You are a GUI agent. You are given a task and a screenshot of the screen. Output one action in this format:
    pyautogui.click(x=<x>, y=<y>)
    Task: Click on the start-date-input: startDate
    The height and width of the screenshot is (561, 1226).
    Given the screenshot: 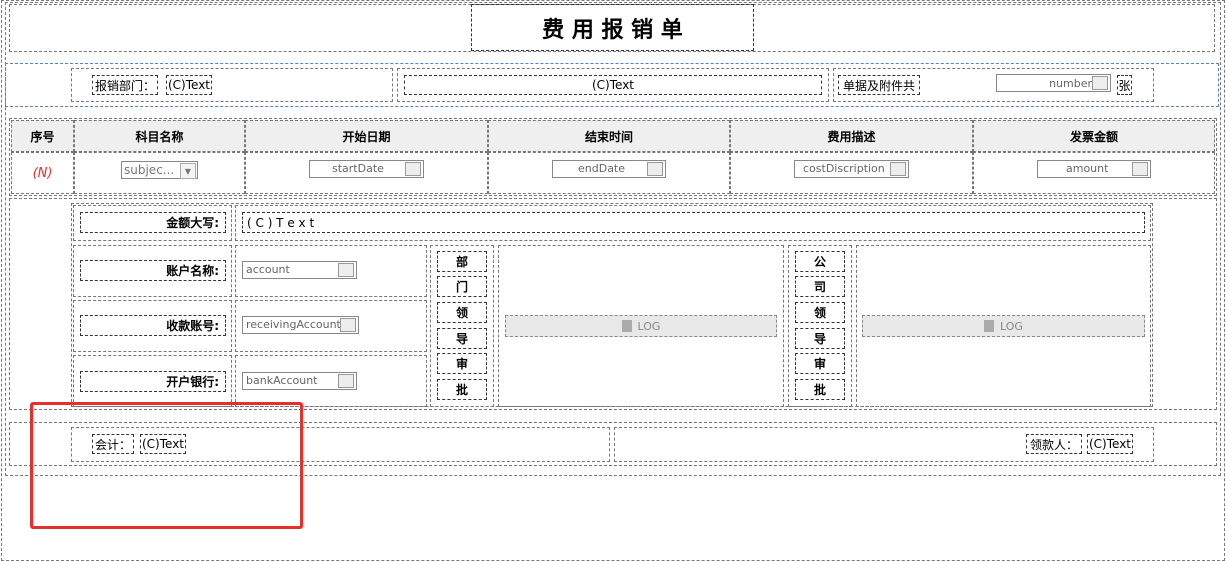 What is the action you would take?
    pyautogui.click(x=366, y=169)
    